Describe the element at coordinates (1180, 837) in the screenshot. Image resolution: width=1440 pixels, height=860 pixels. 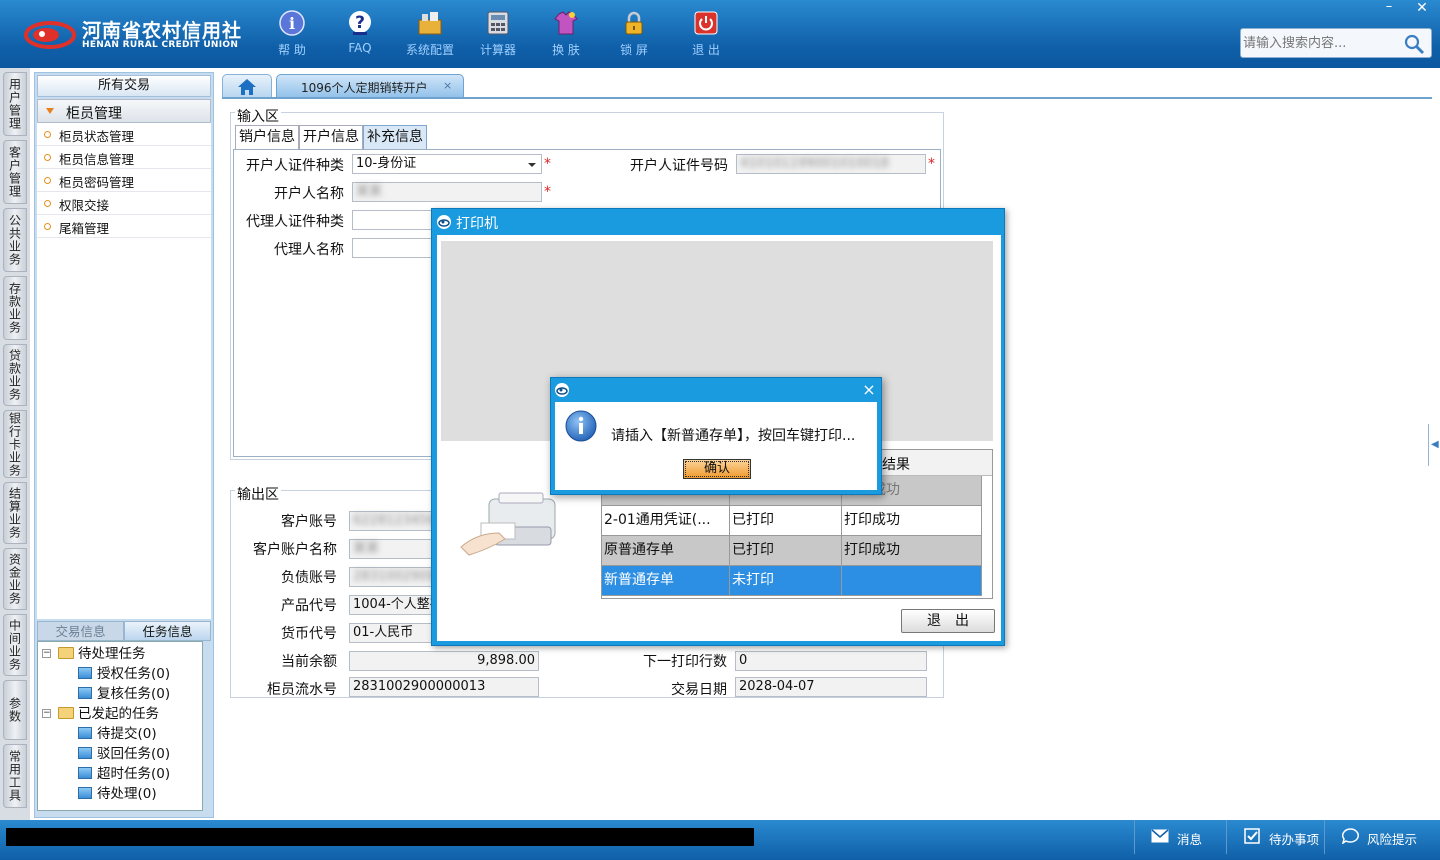
I see `messages-button: 消息` at that location.